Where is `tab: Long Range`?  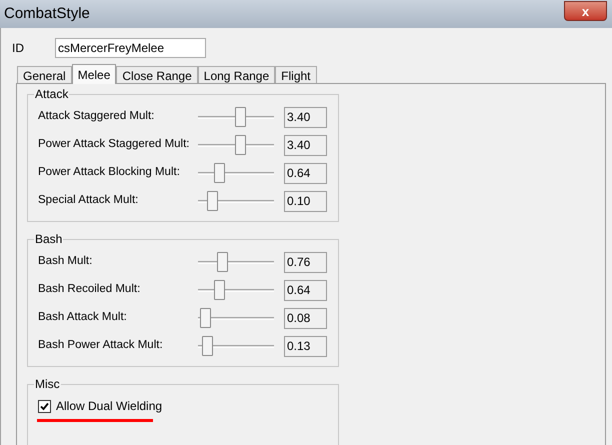
tab: Long Range is located at coordinates (237, 74).